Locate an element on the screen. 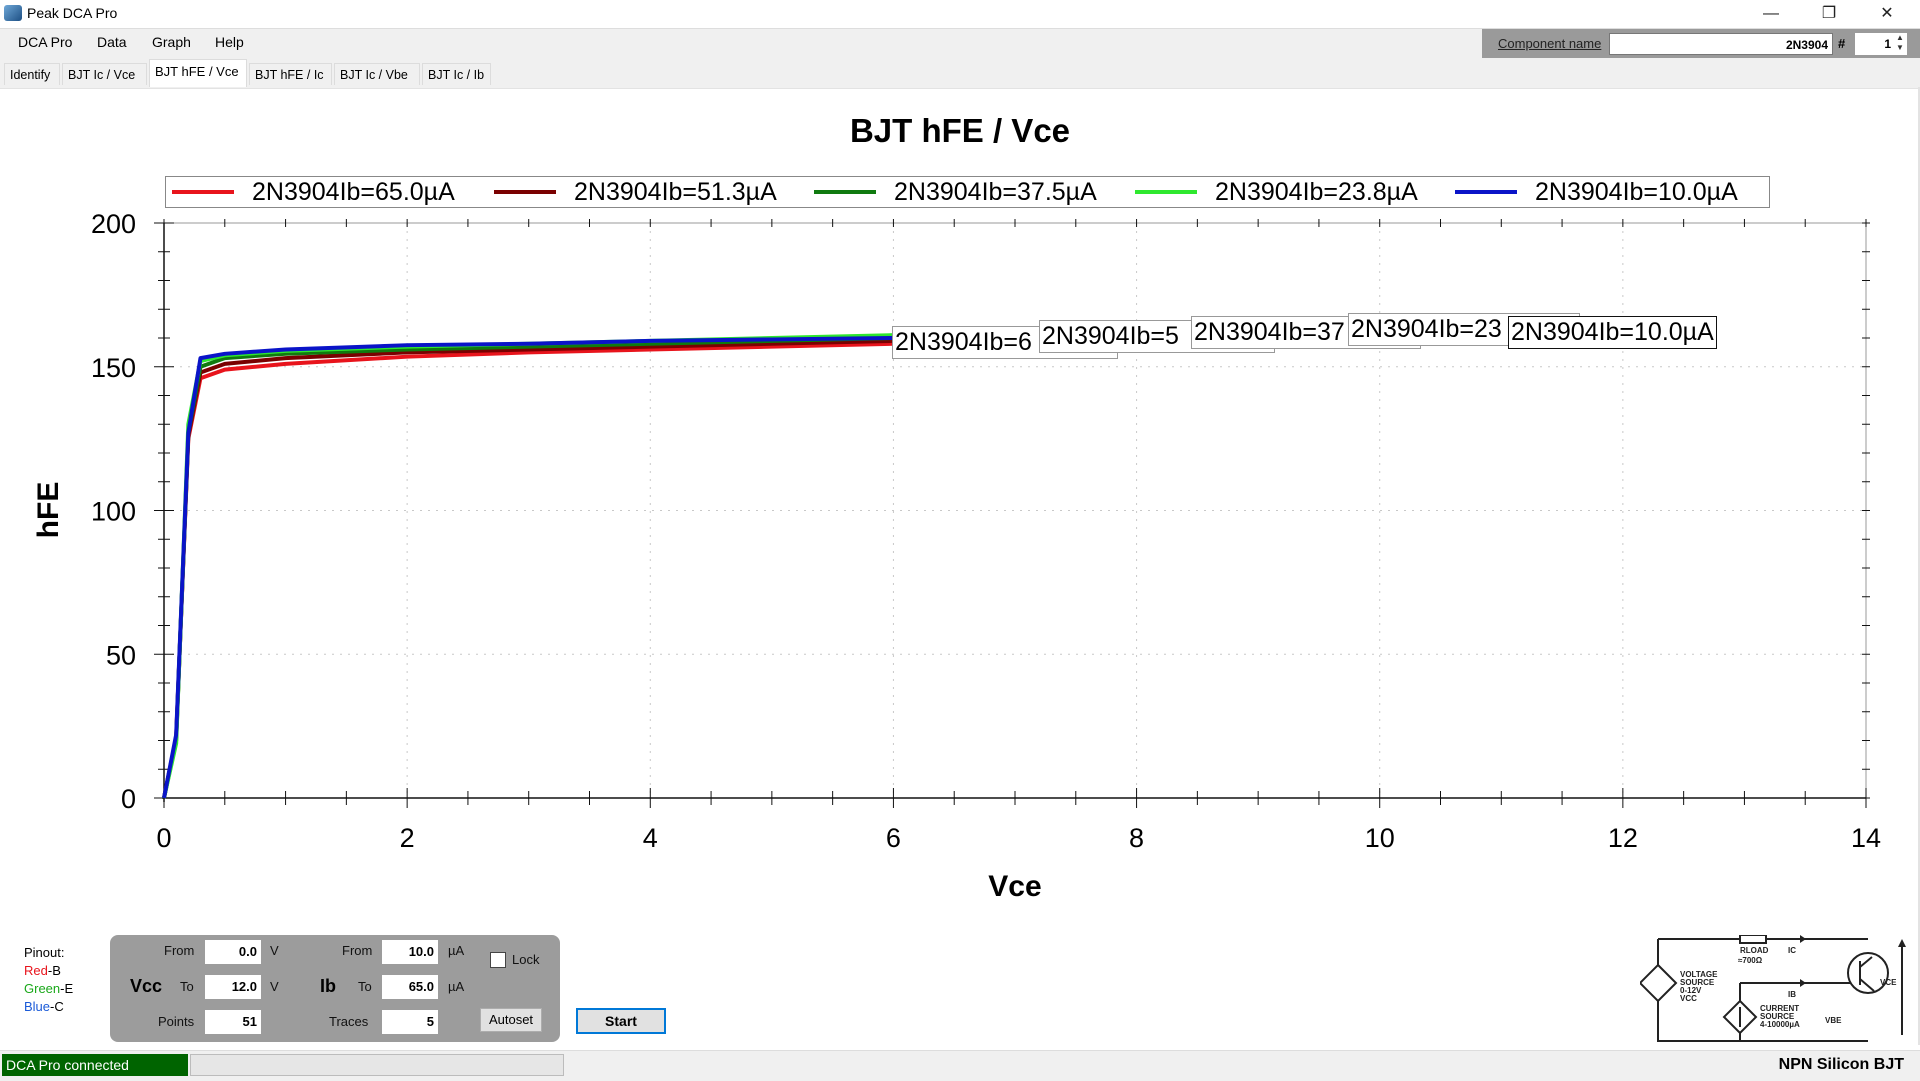  pinout-pin-c: -C is located at coordinates (57, 1006).